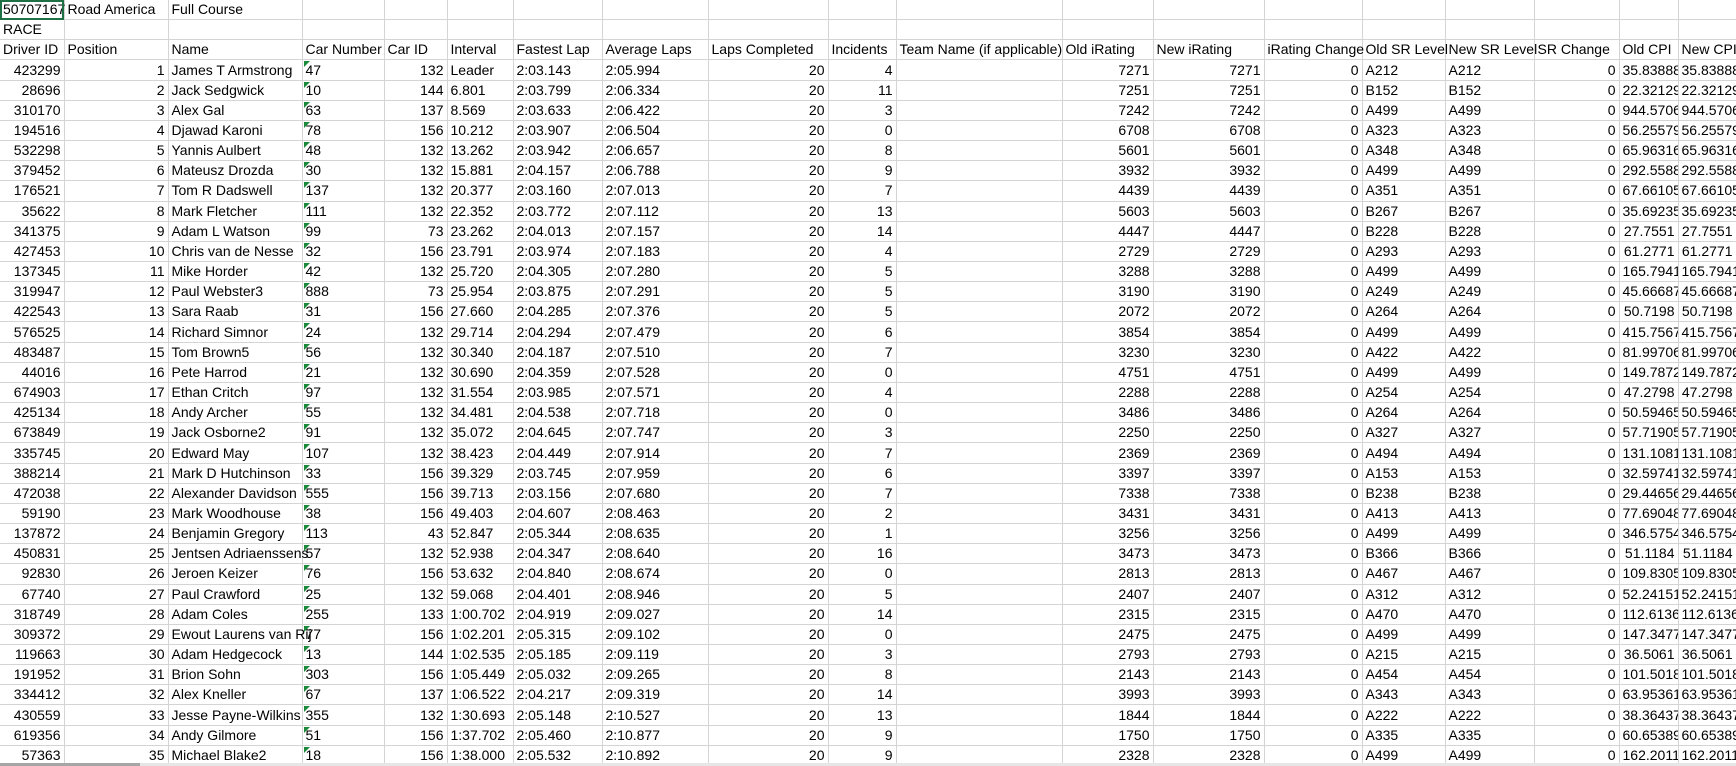 The height and width of the screenshot is (766, 1736). I want to click on cell-new-sr-level: A499, so click(1490, 534).